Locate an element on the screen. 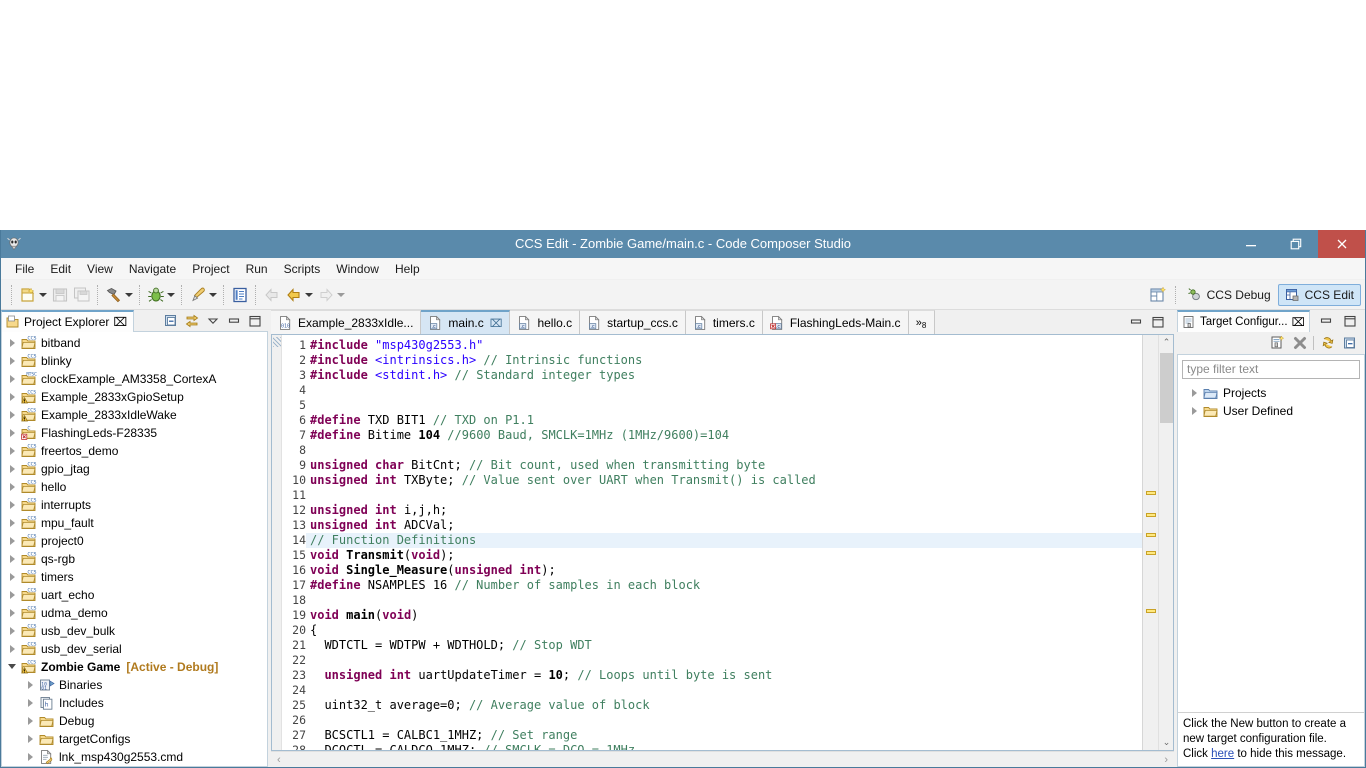 This screenshot has width=1366, height=768. editor-annotation-ruler is located at coordinates (277, 542).